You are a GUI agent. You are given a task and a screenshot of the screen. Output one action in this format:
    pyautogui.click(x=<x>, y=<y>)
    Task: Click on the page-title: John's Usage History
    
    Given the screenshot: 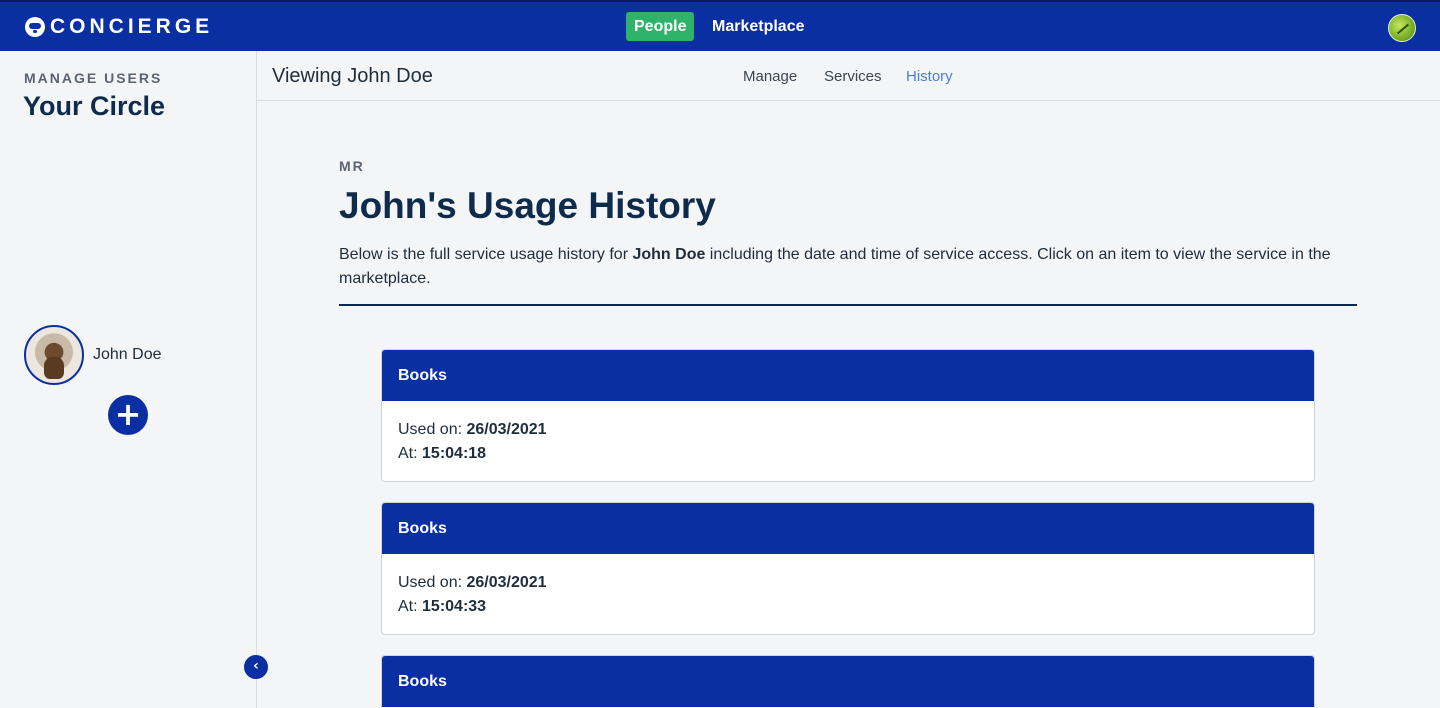 What is the action you would take?
    pyautogui.click(x=527, y=205)
    